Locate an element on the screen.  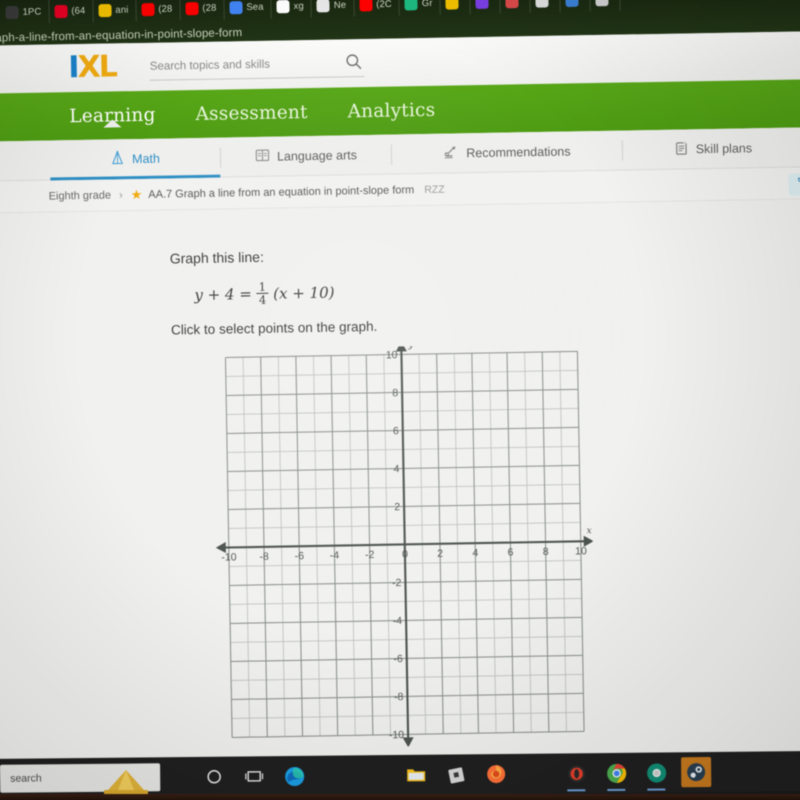
svg-text: 4 is located at coordinates (475, 553).